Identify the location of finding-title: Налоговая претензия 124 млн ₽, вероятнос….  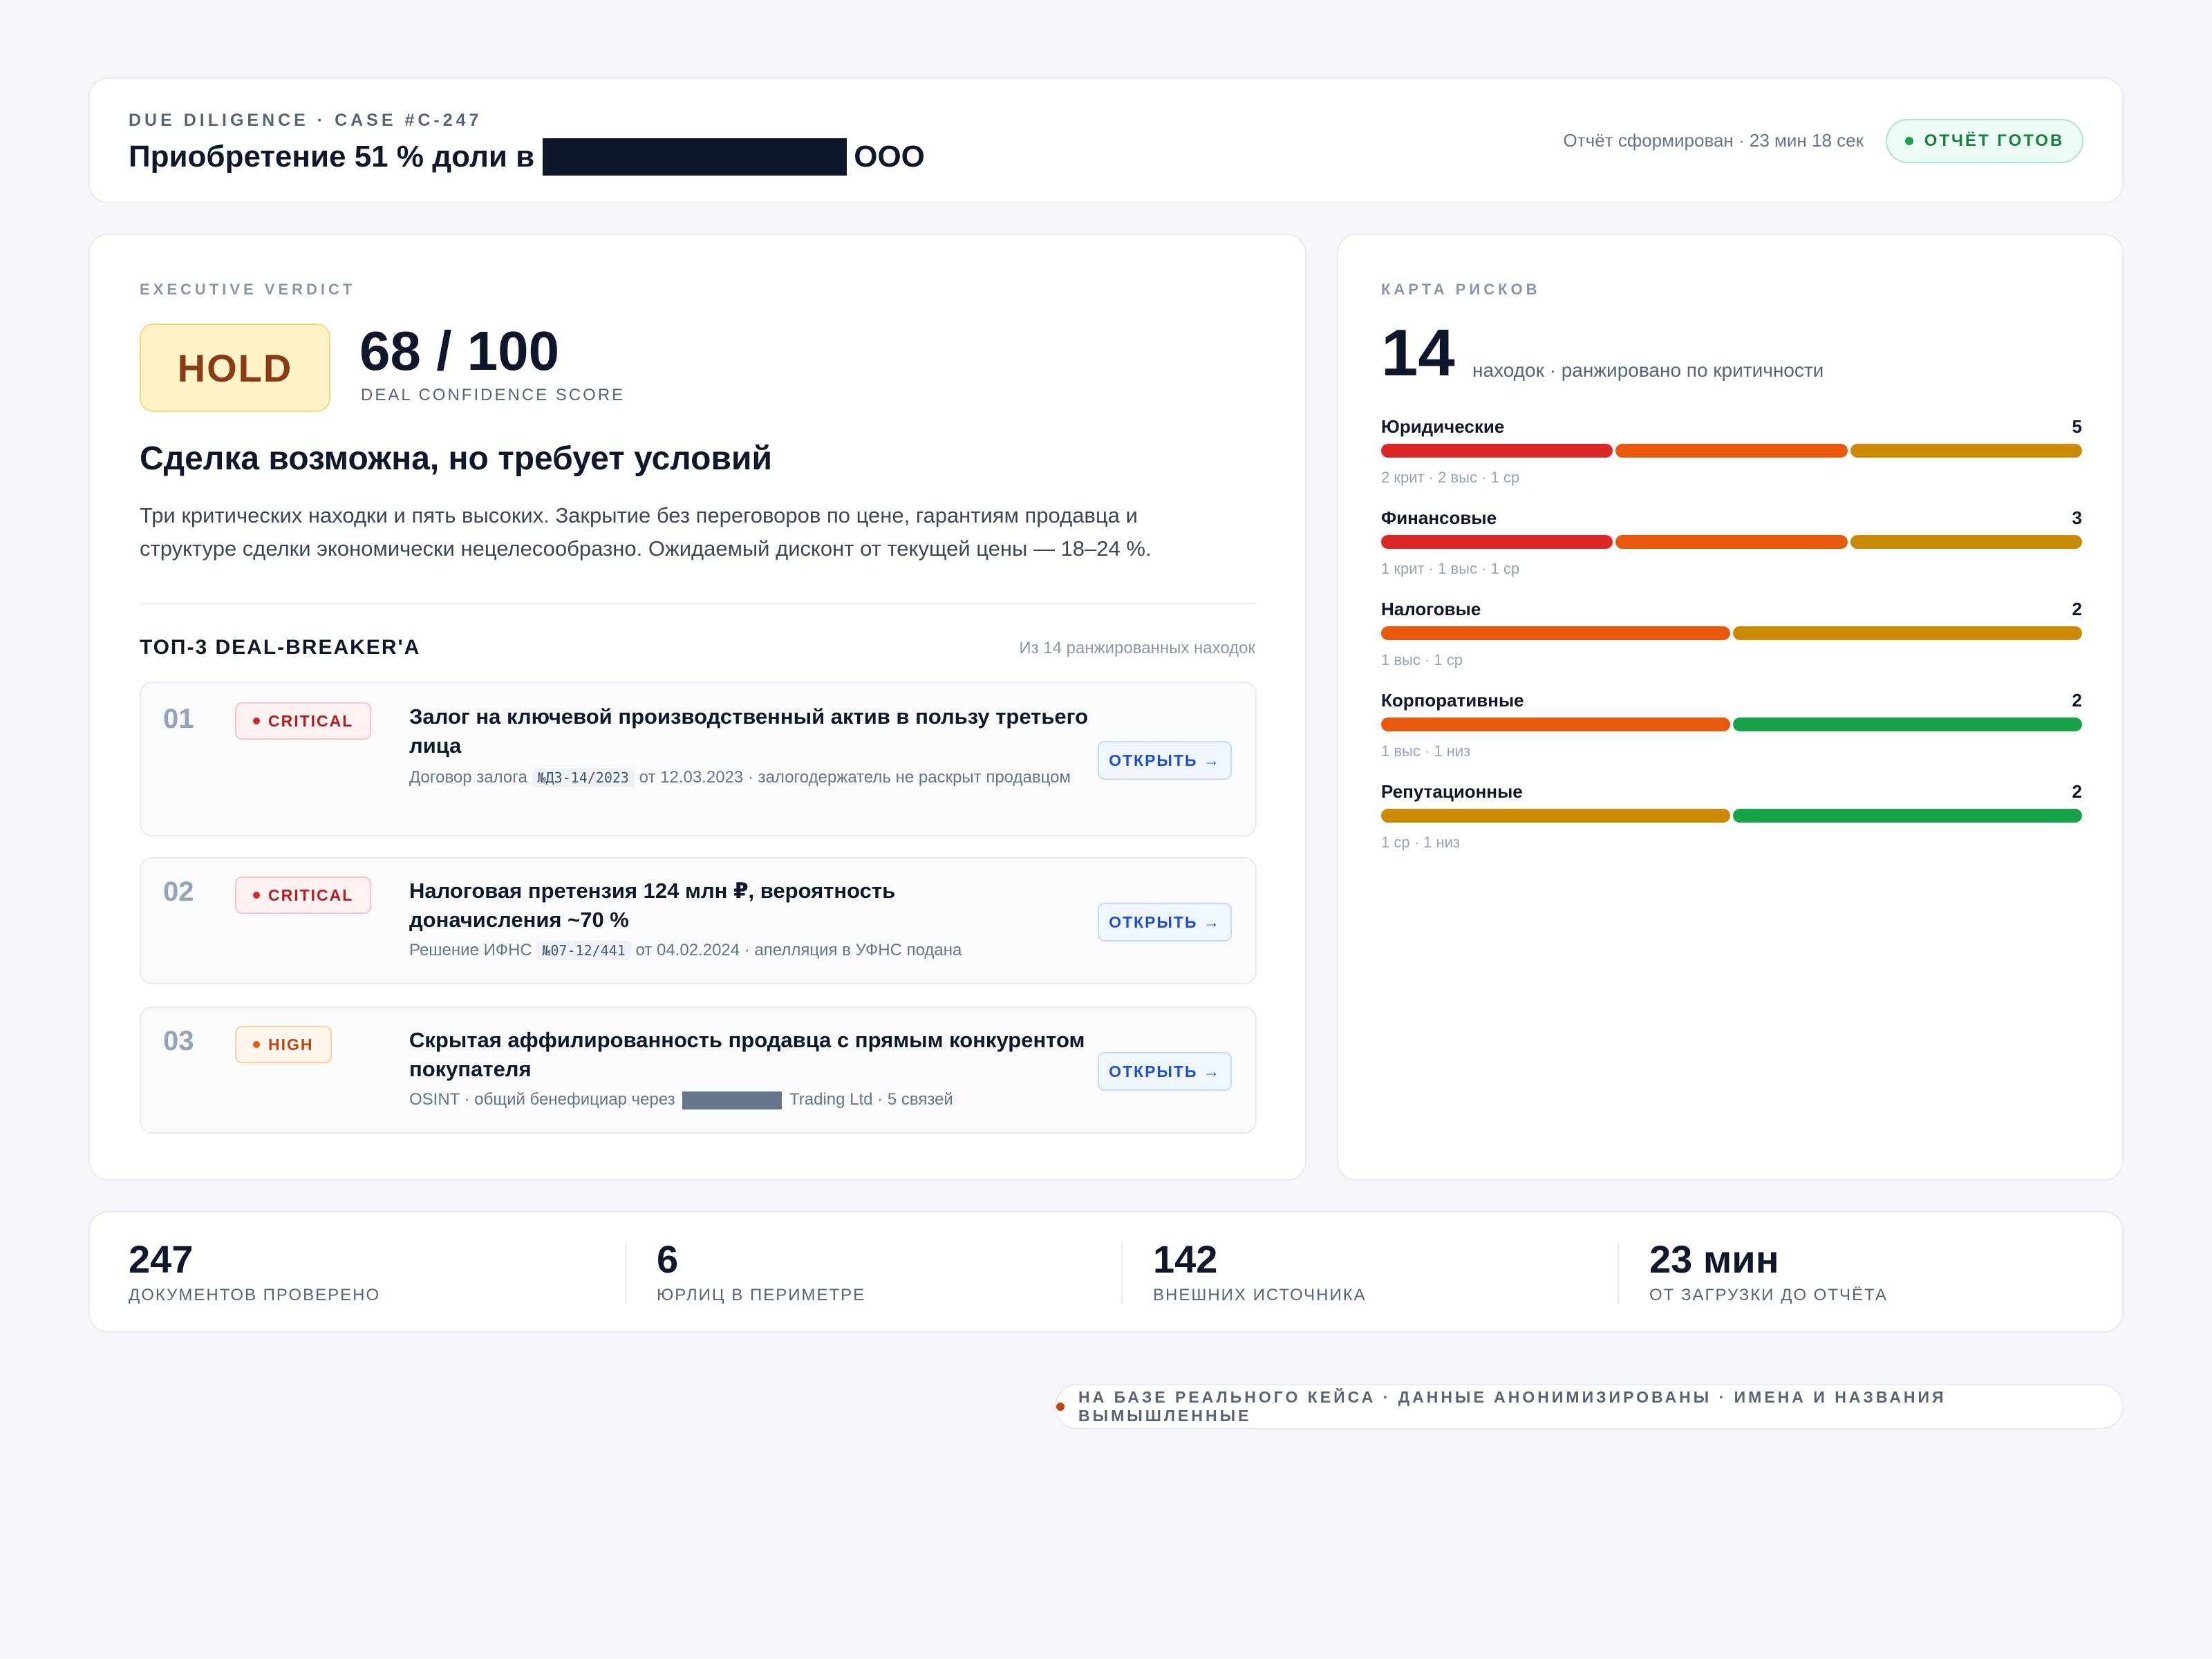
(652, 906).